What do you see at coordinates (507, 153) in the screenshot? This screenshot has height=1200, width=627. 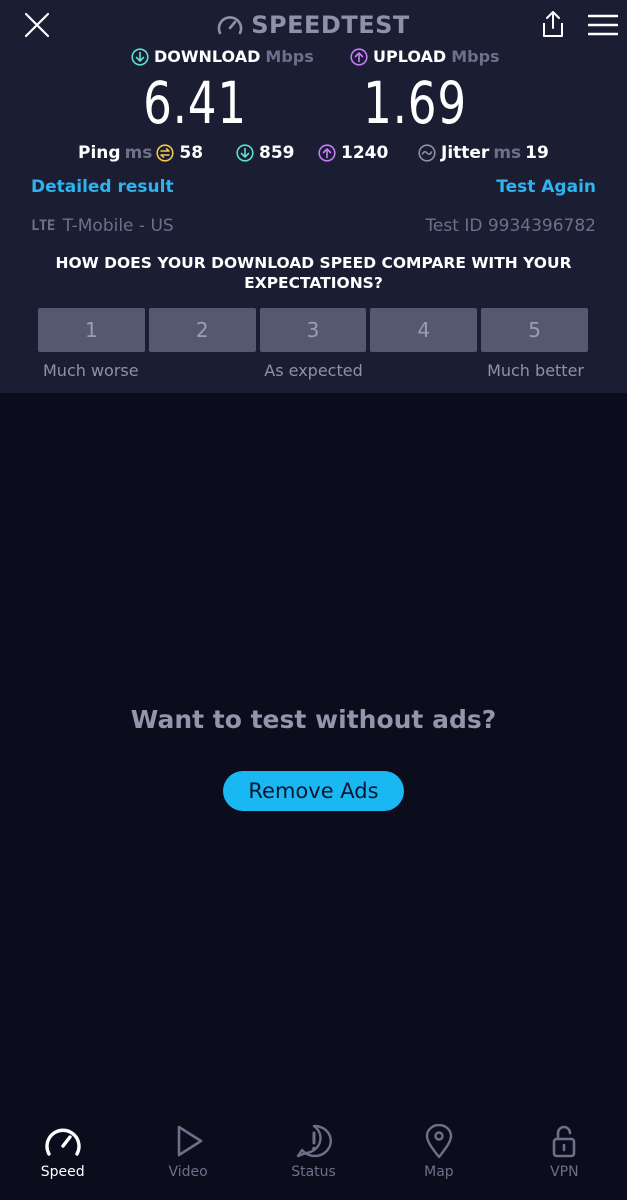 I see `jitter-unit: ms` at bounding box center [507, 153].